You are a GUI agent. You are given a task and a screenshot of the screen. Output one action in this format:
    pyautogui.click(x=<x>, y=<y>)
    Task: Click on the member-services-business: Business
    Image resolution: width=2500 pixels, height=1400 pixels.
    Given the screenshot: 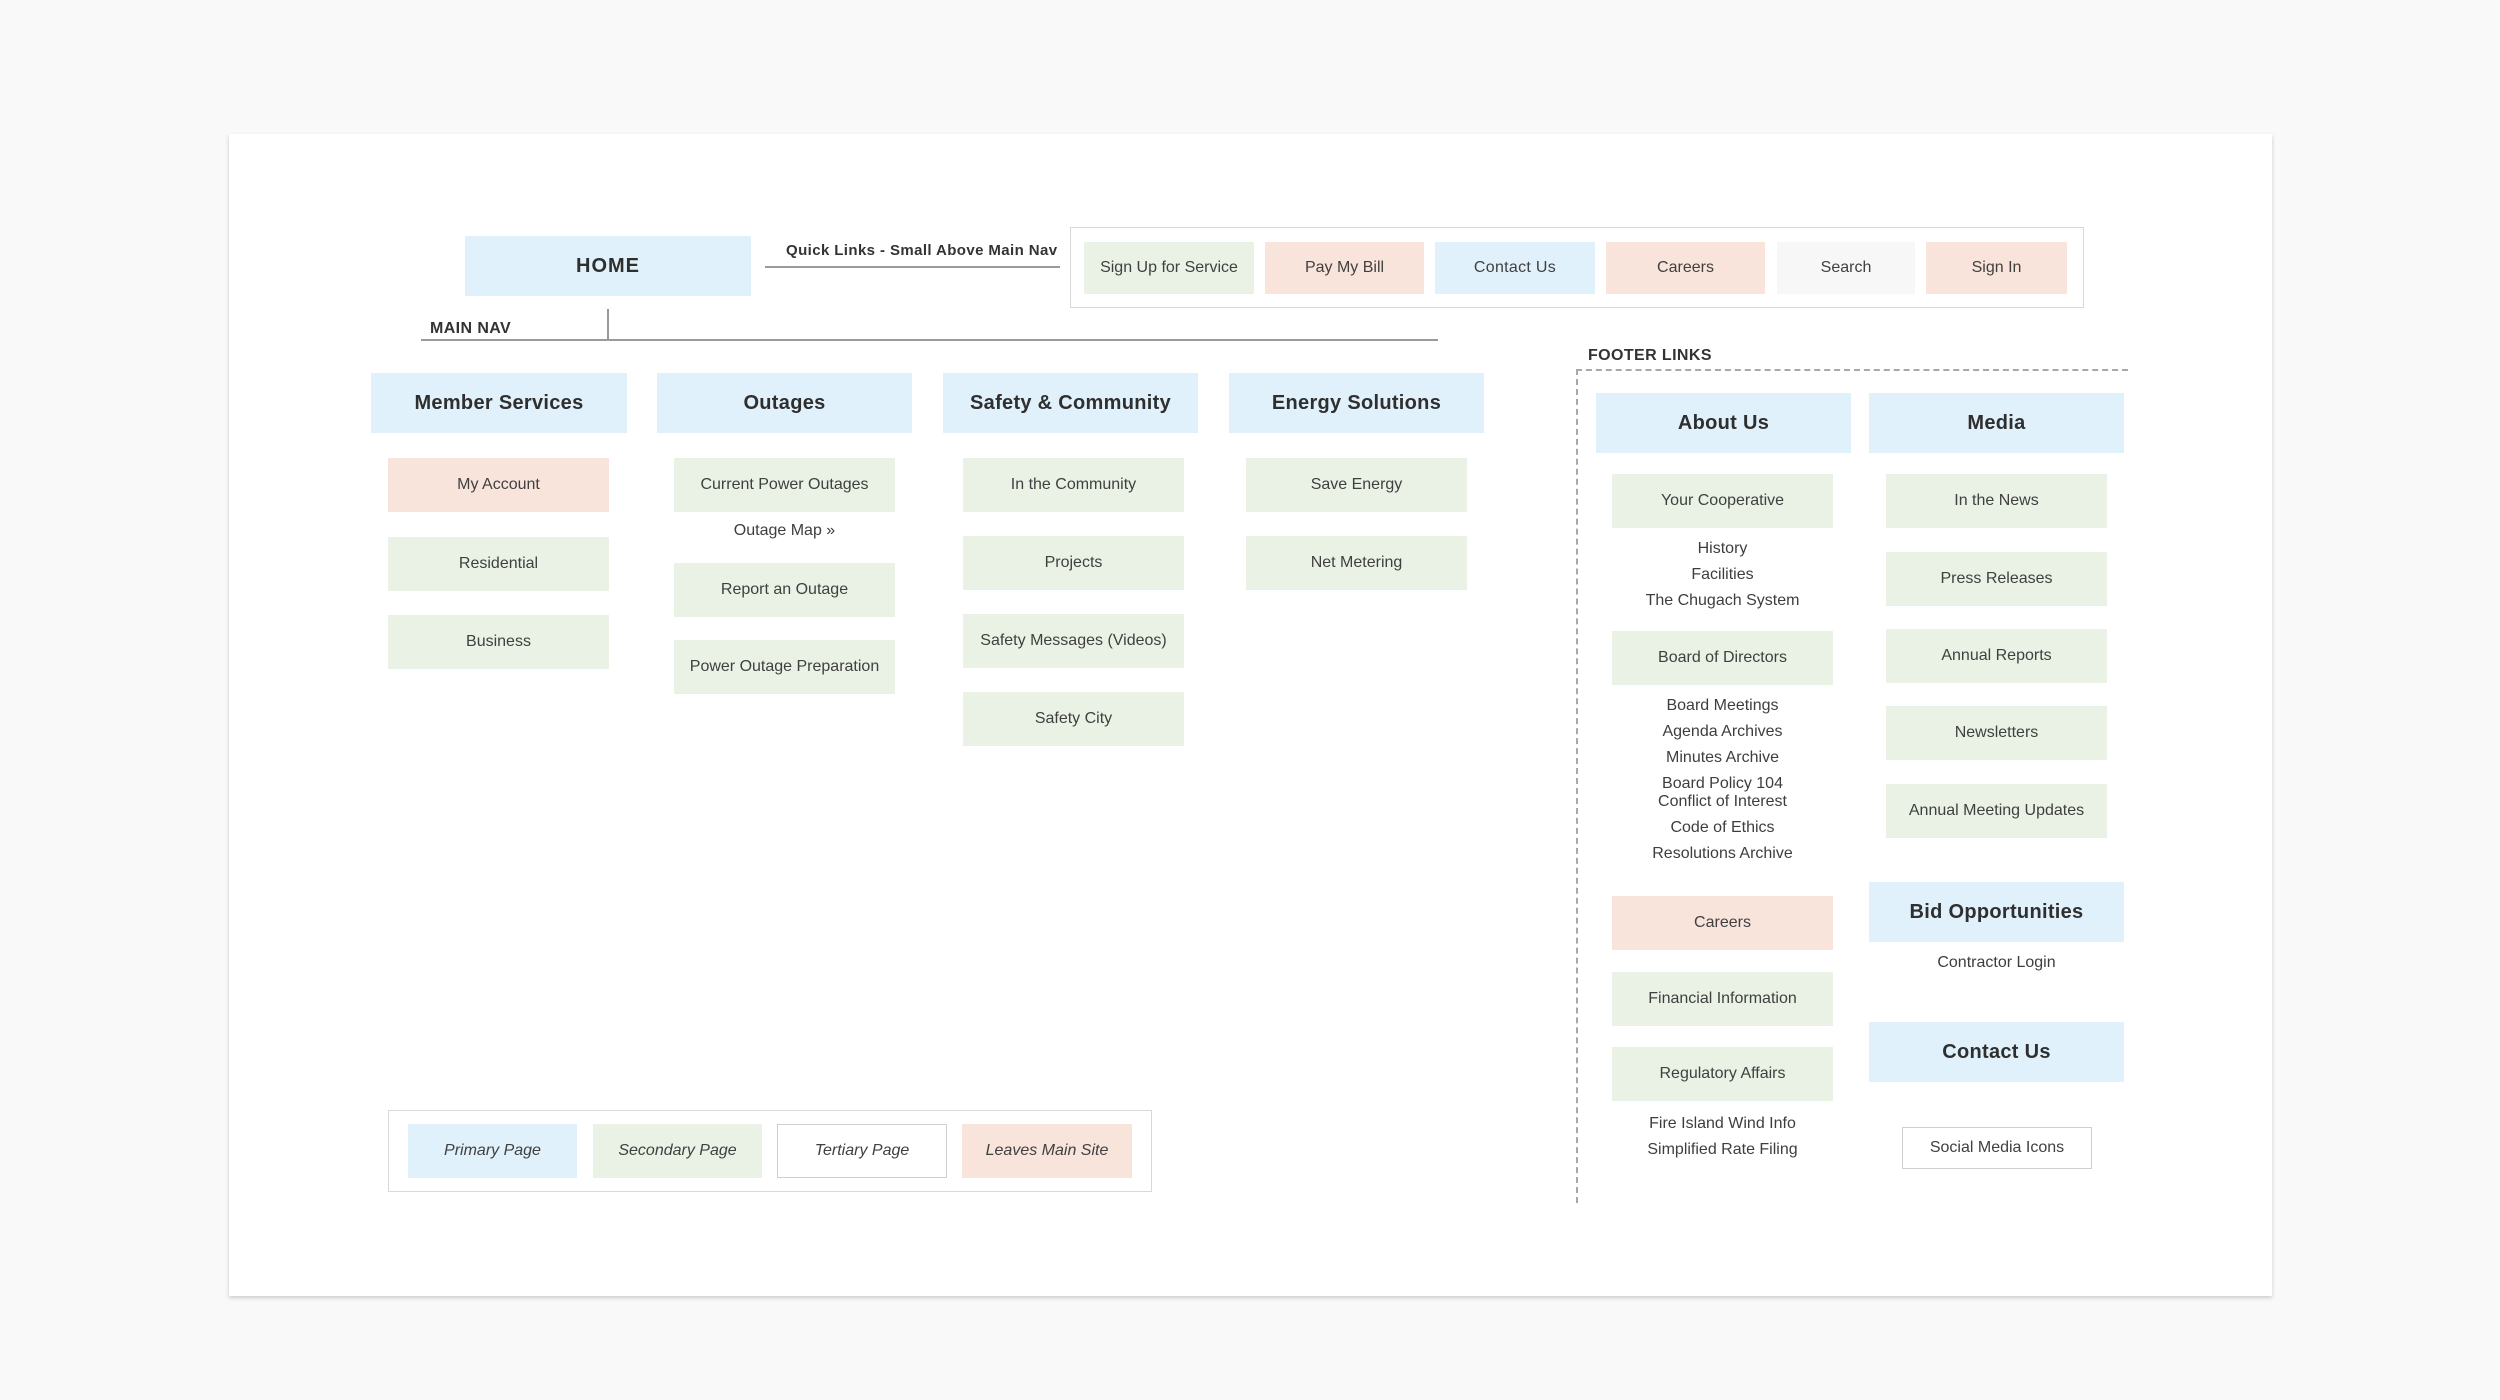 What is the action you would take?
    pyautogui.click(x=498, y=642)
    